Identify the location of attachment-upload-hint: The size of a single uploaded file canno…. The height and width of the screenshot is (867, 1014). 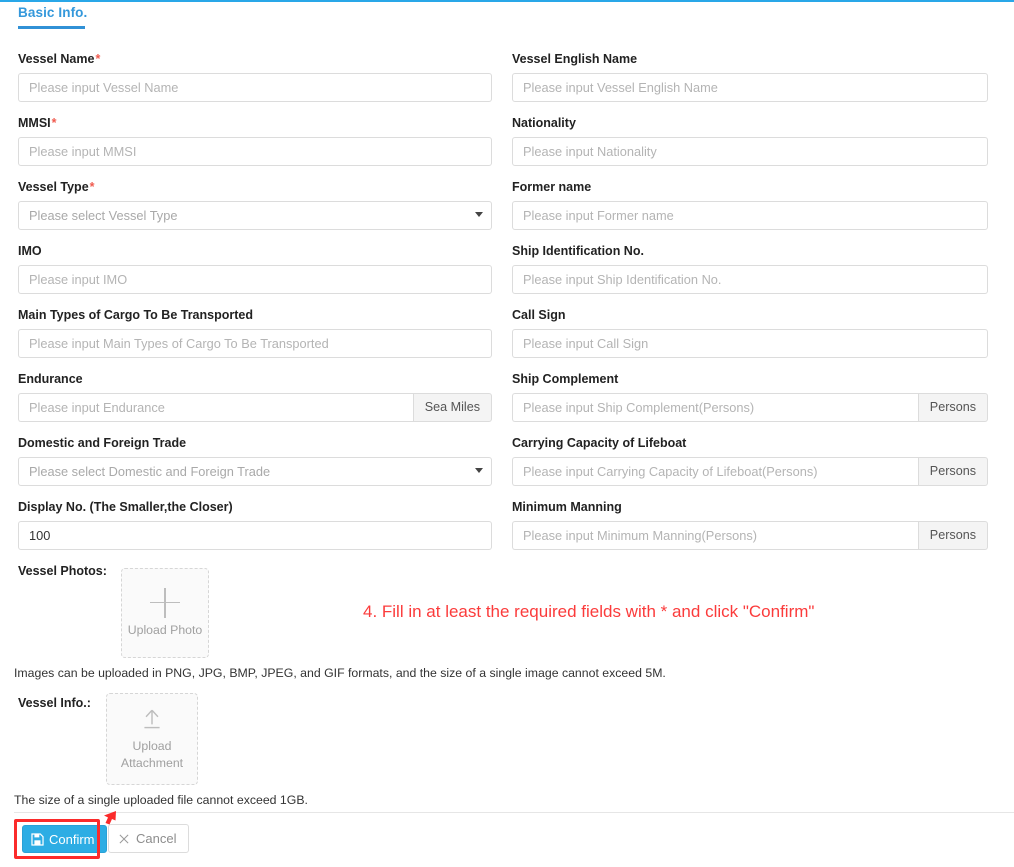
(161, 800).